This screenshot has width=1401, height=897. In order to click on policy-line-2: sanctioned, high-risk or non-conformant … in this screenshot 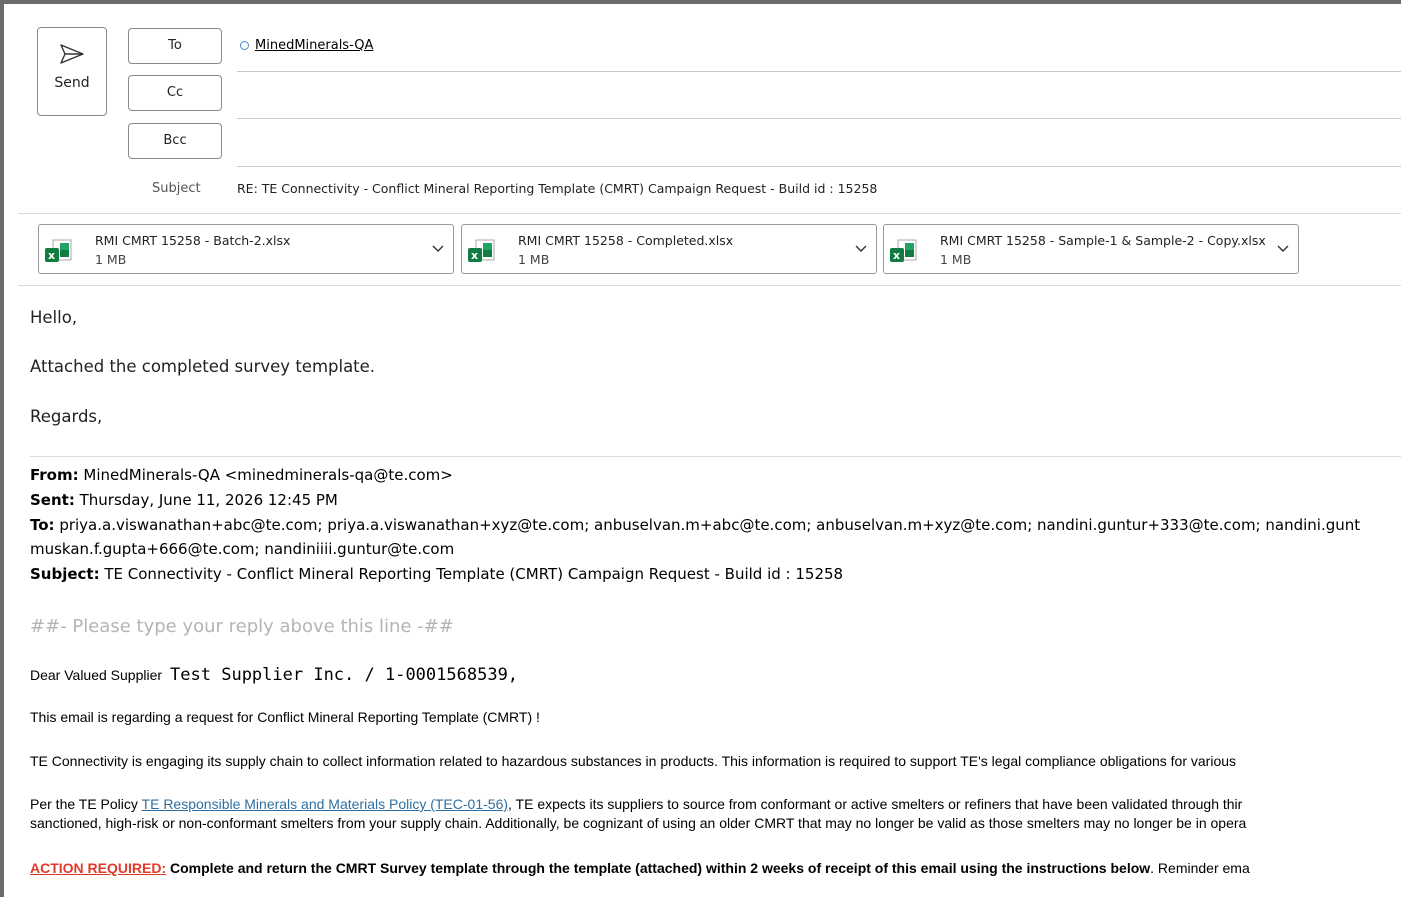, I will do `click(638, 823)`.